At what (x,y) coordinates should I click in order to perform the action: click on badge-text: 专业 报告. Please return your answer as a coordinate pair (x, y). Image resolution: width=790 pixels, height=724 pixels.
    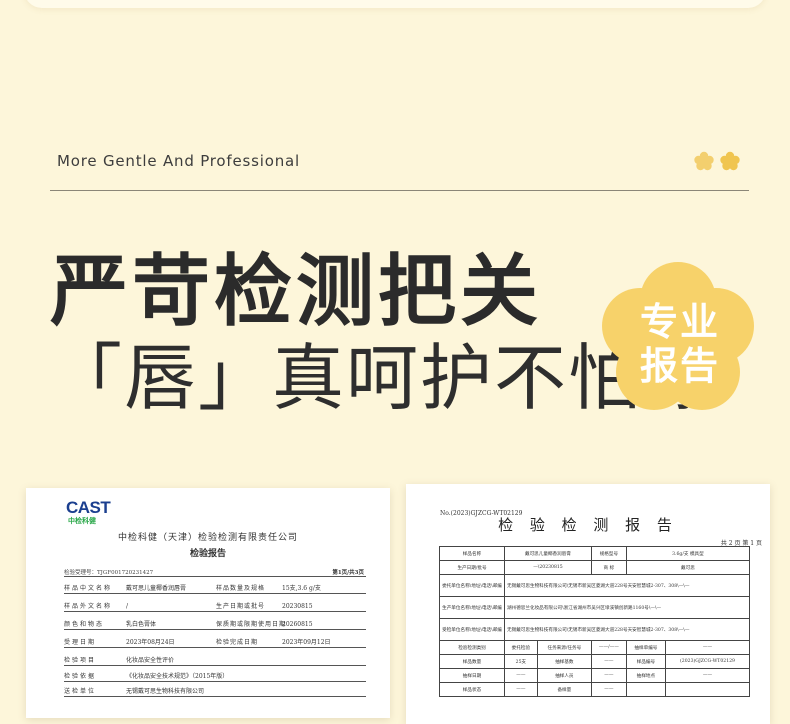
    Looking at the image, I should click on (680, 344).